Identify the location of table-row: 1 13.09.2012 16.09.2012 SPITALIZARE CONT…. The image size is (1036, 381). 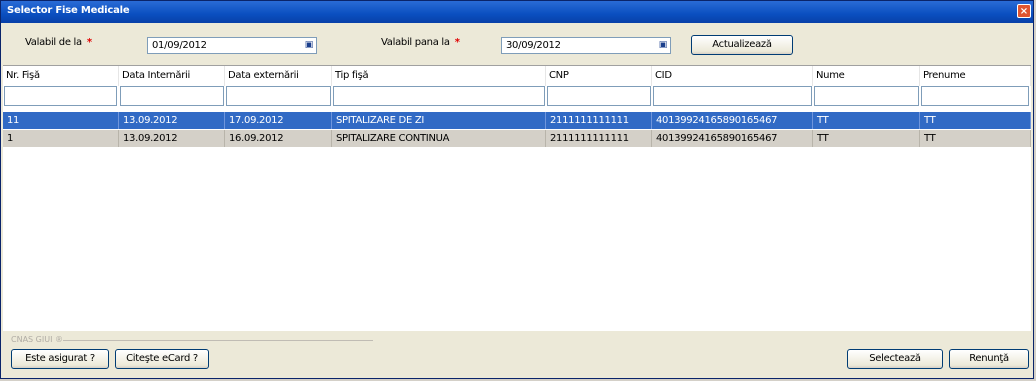
(517, 138).